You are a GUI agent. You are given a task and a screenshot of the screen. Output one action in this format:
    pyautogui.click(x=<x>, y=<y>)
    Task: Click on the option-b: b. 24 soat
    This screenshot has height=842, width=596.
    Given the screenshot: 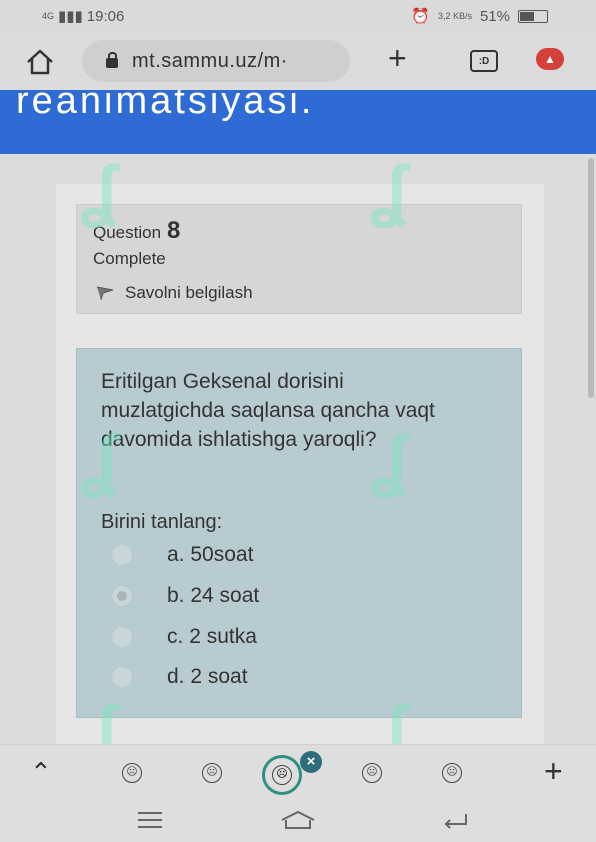 What is the action you would take?
    pyautogui.click(x=185, y=596)
    